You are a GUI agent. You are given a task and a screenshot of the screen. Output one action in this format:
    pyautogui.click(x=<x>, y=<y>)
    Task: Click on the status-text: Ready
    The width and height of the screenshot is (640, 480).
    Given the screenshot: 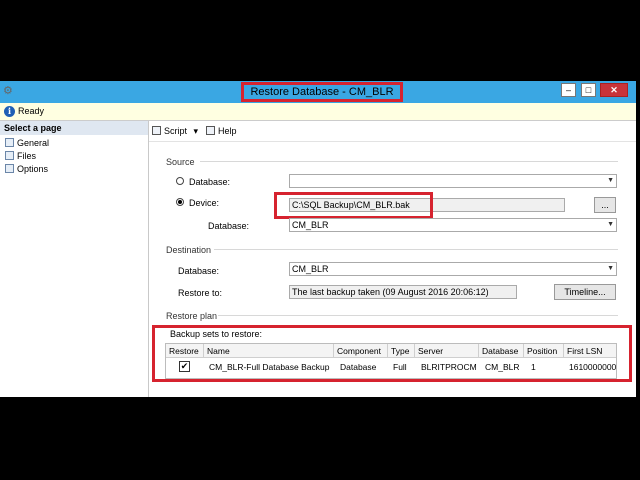 What is the action you would take?
    pyautogui.click(x=31, y=111)
    